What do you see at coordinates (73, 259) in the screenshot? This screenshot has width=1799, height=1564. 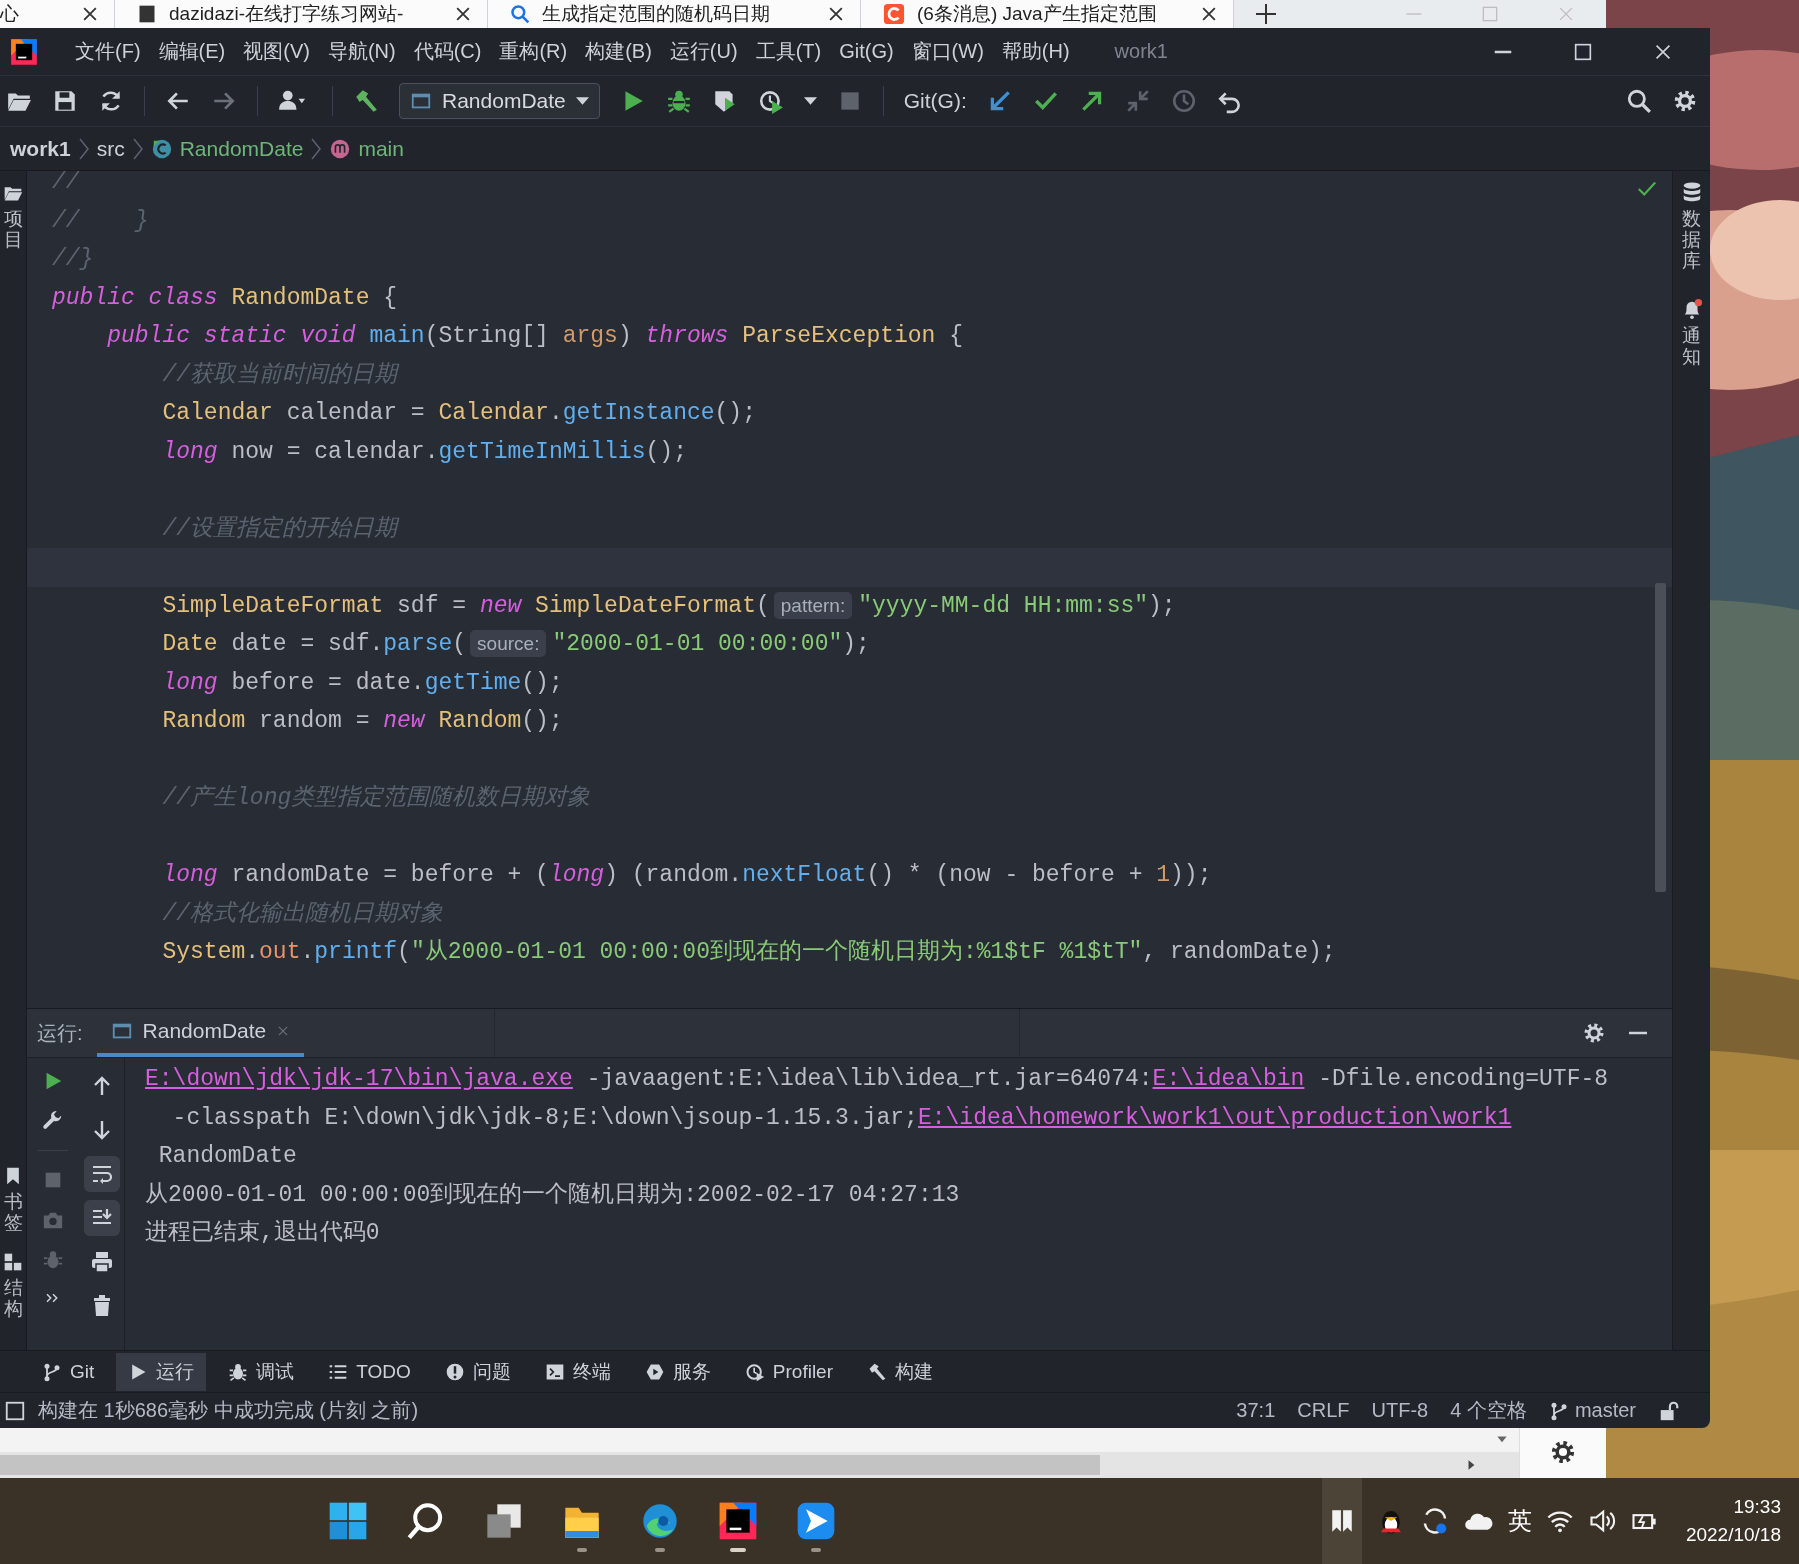 I see `code-line: //}` at bounding box center [73, 259].